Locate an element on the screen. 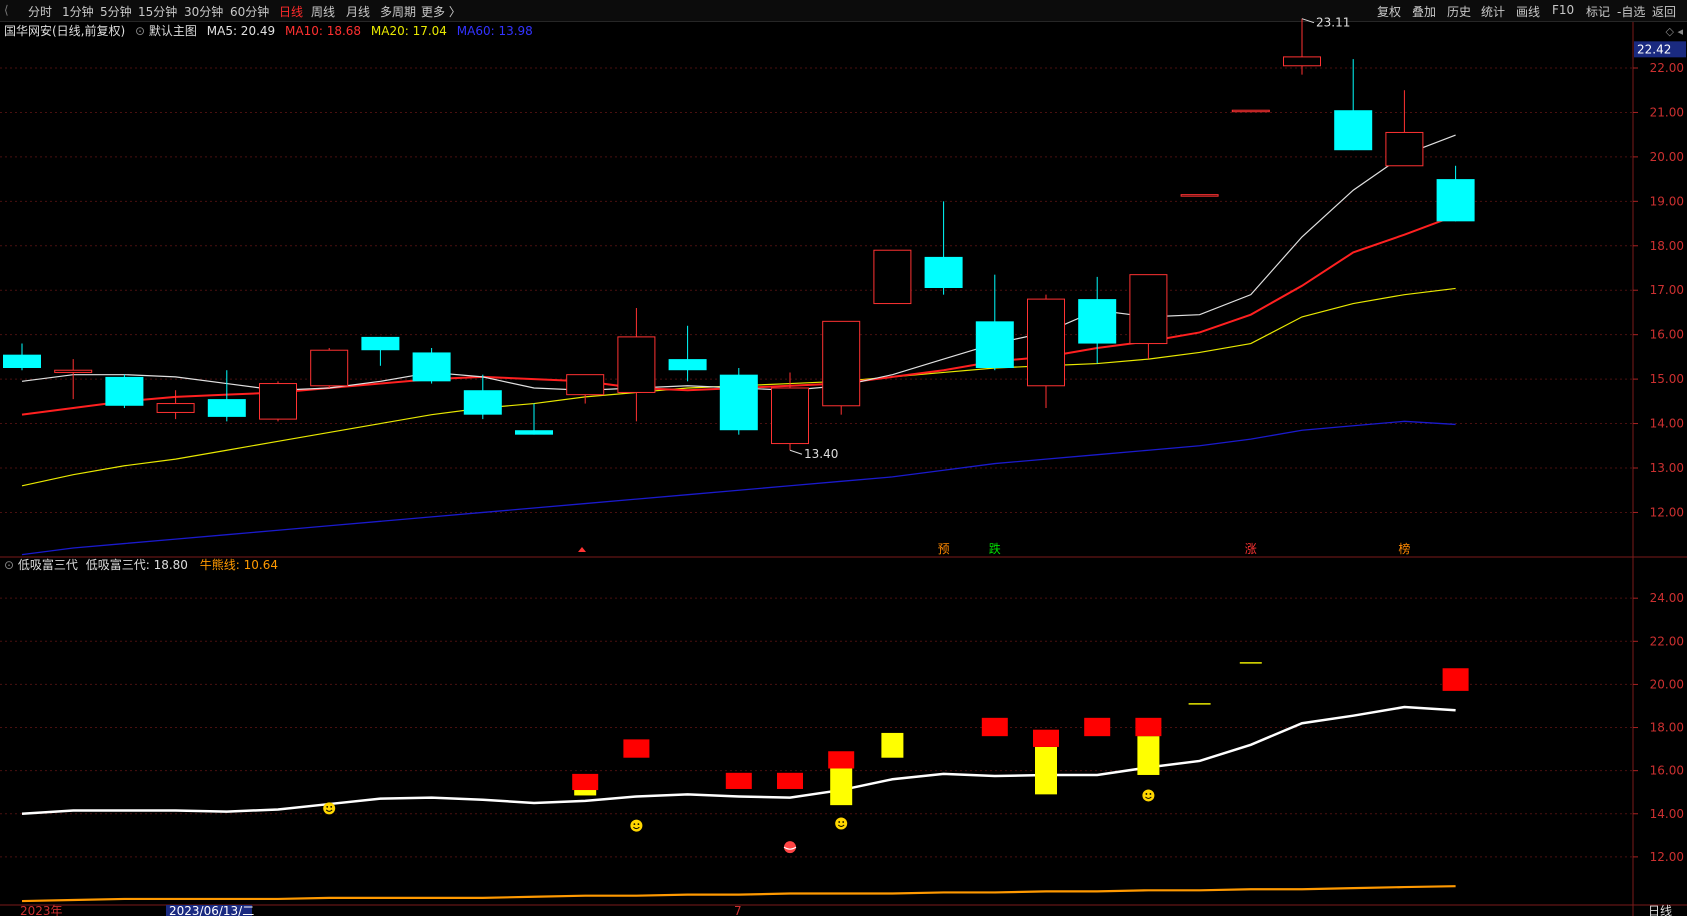 This screenshot has height=916, width=1687. main-tick-label: 17.00 is located at coordinates (1667, 290).